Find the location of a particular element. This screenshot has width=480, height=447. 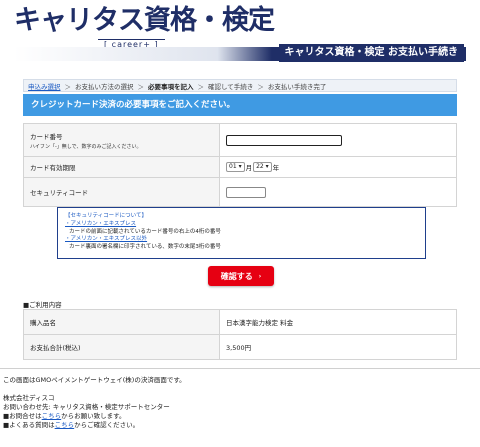

card-number-hint: ハイフン「-」無しで、数字のみご記入ください。 is located at coordinates (86, 146).